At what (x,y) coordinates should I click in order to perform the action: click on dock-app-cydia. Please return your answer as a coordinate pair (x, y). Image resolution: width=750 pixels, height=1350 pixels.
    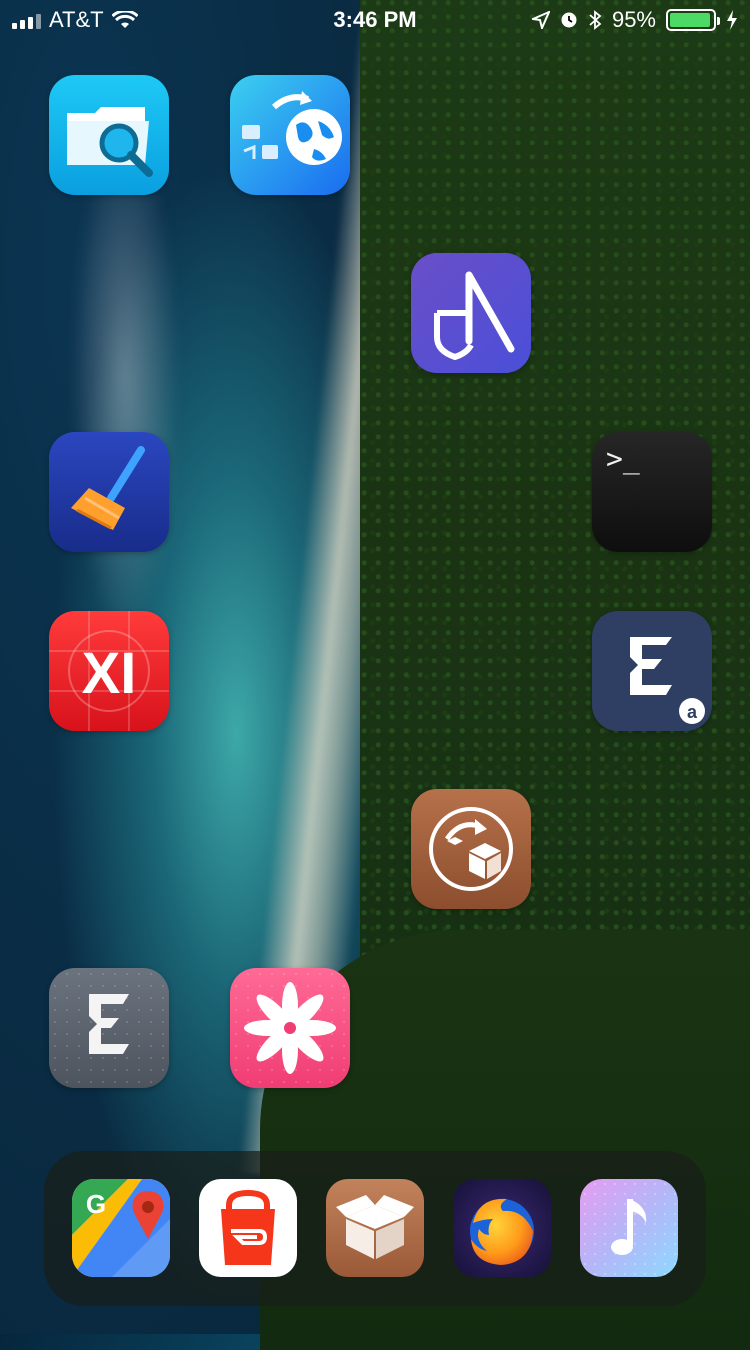
    Looking at the image, I should click on (375, 1228).